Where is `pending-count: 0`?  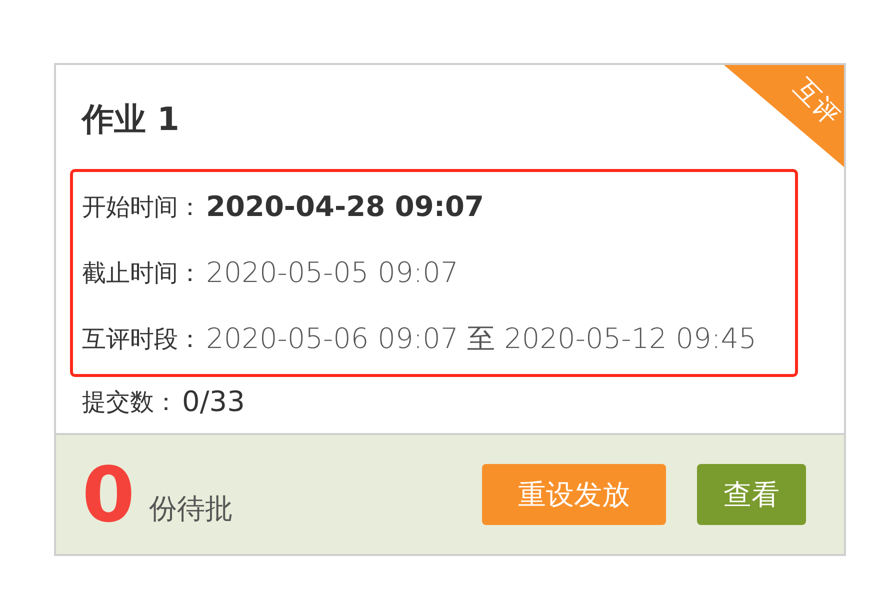 pending-count: 0 is located at coordinates (108, 494).